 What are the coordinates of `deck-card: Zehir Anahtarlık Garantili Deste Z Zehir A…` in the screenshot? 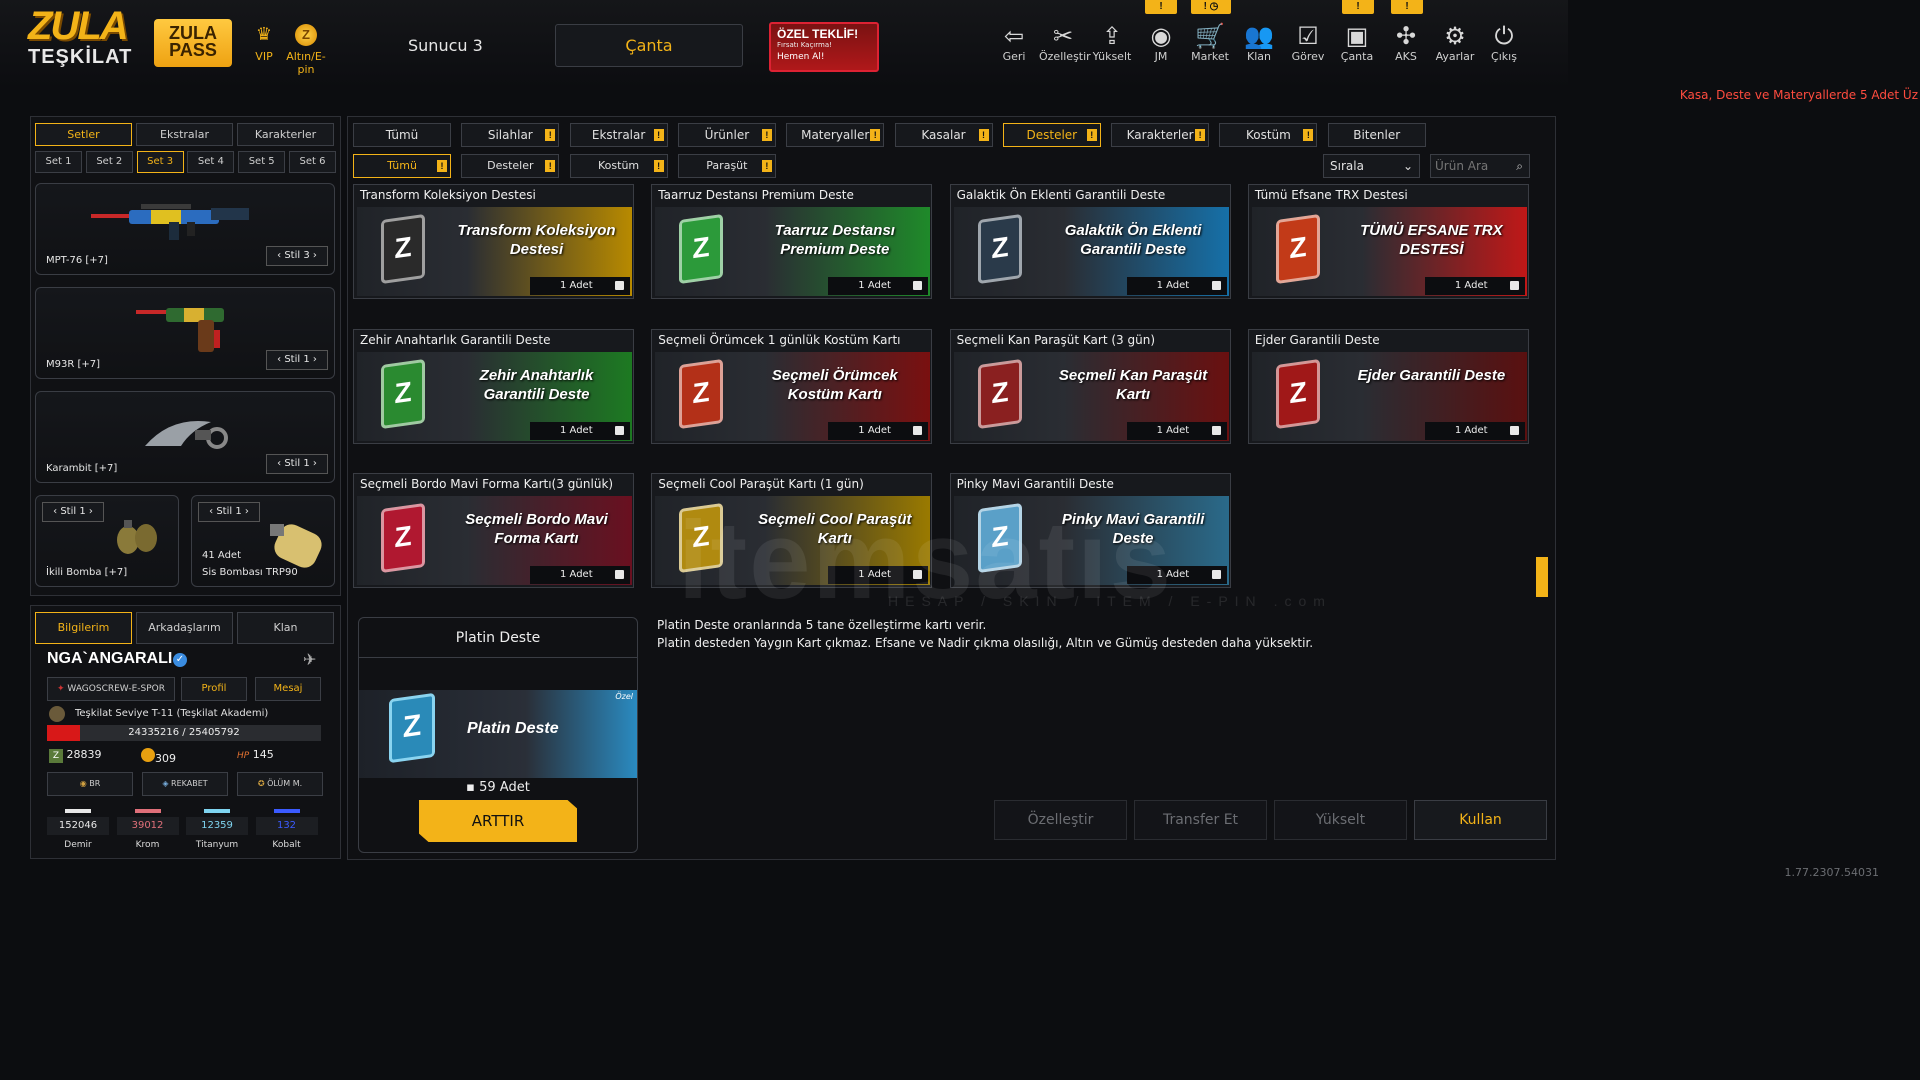 It's located at (493, 386).